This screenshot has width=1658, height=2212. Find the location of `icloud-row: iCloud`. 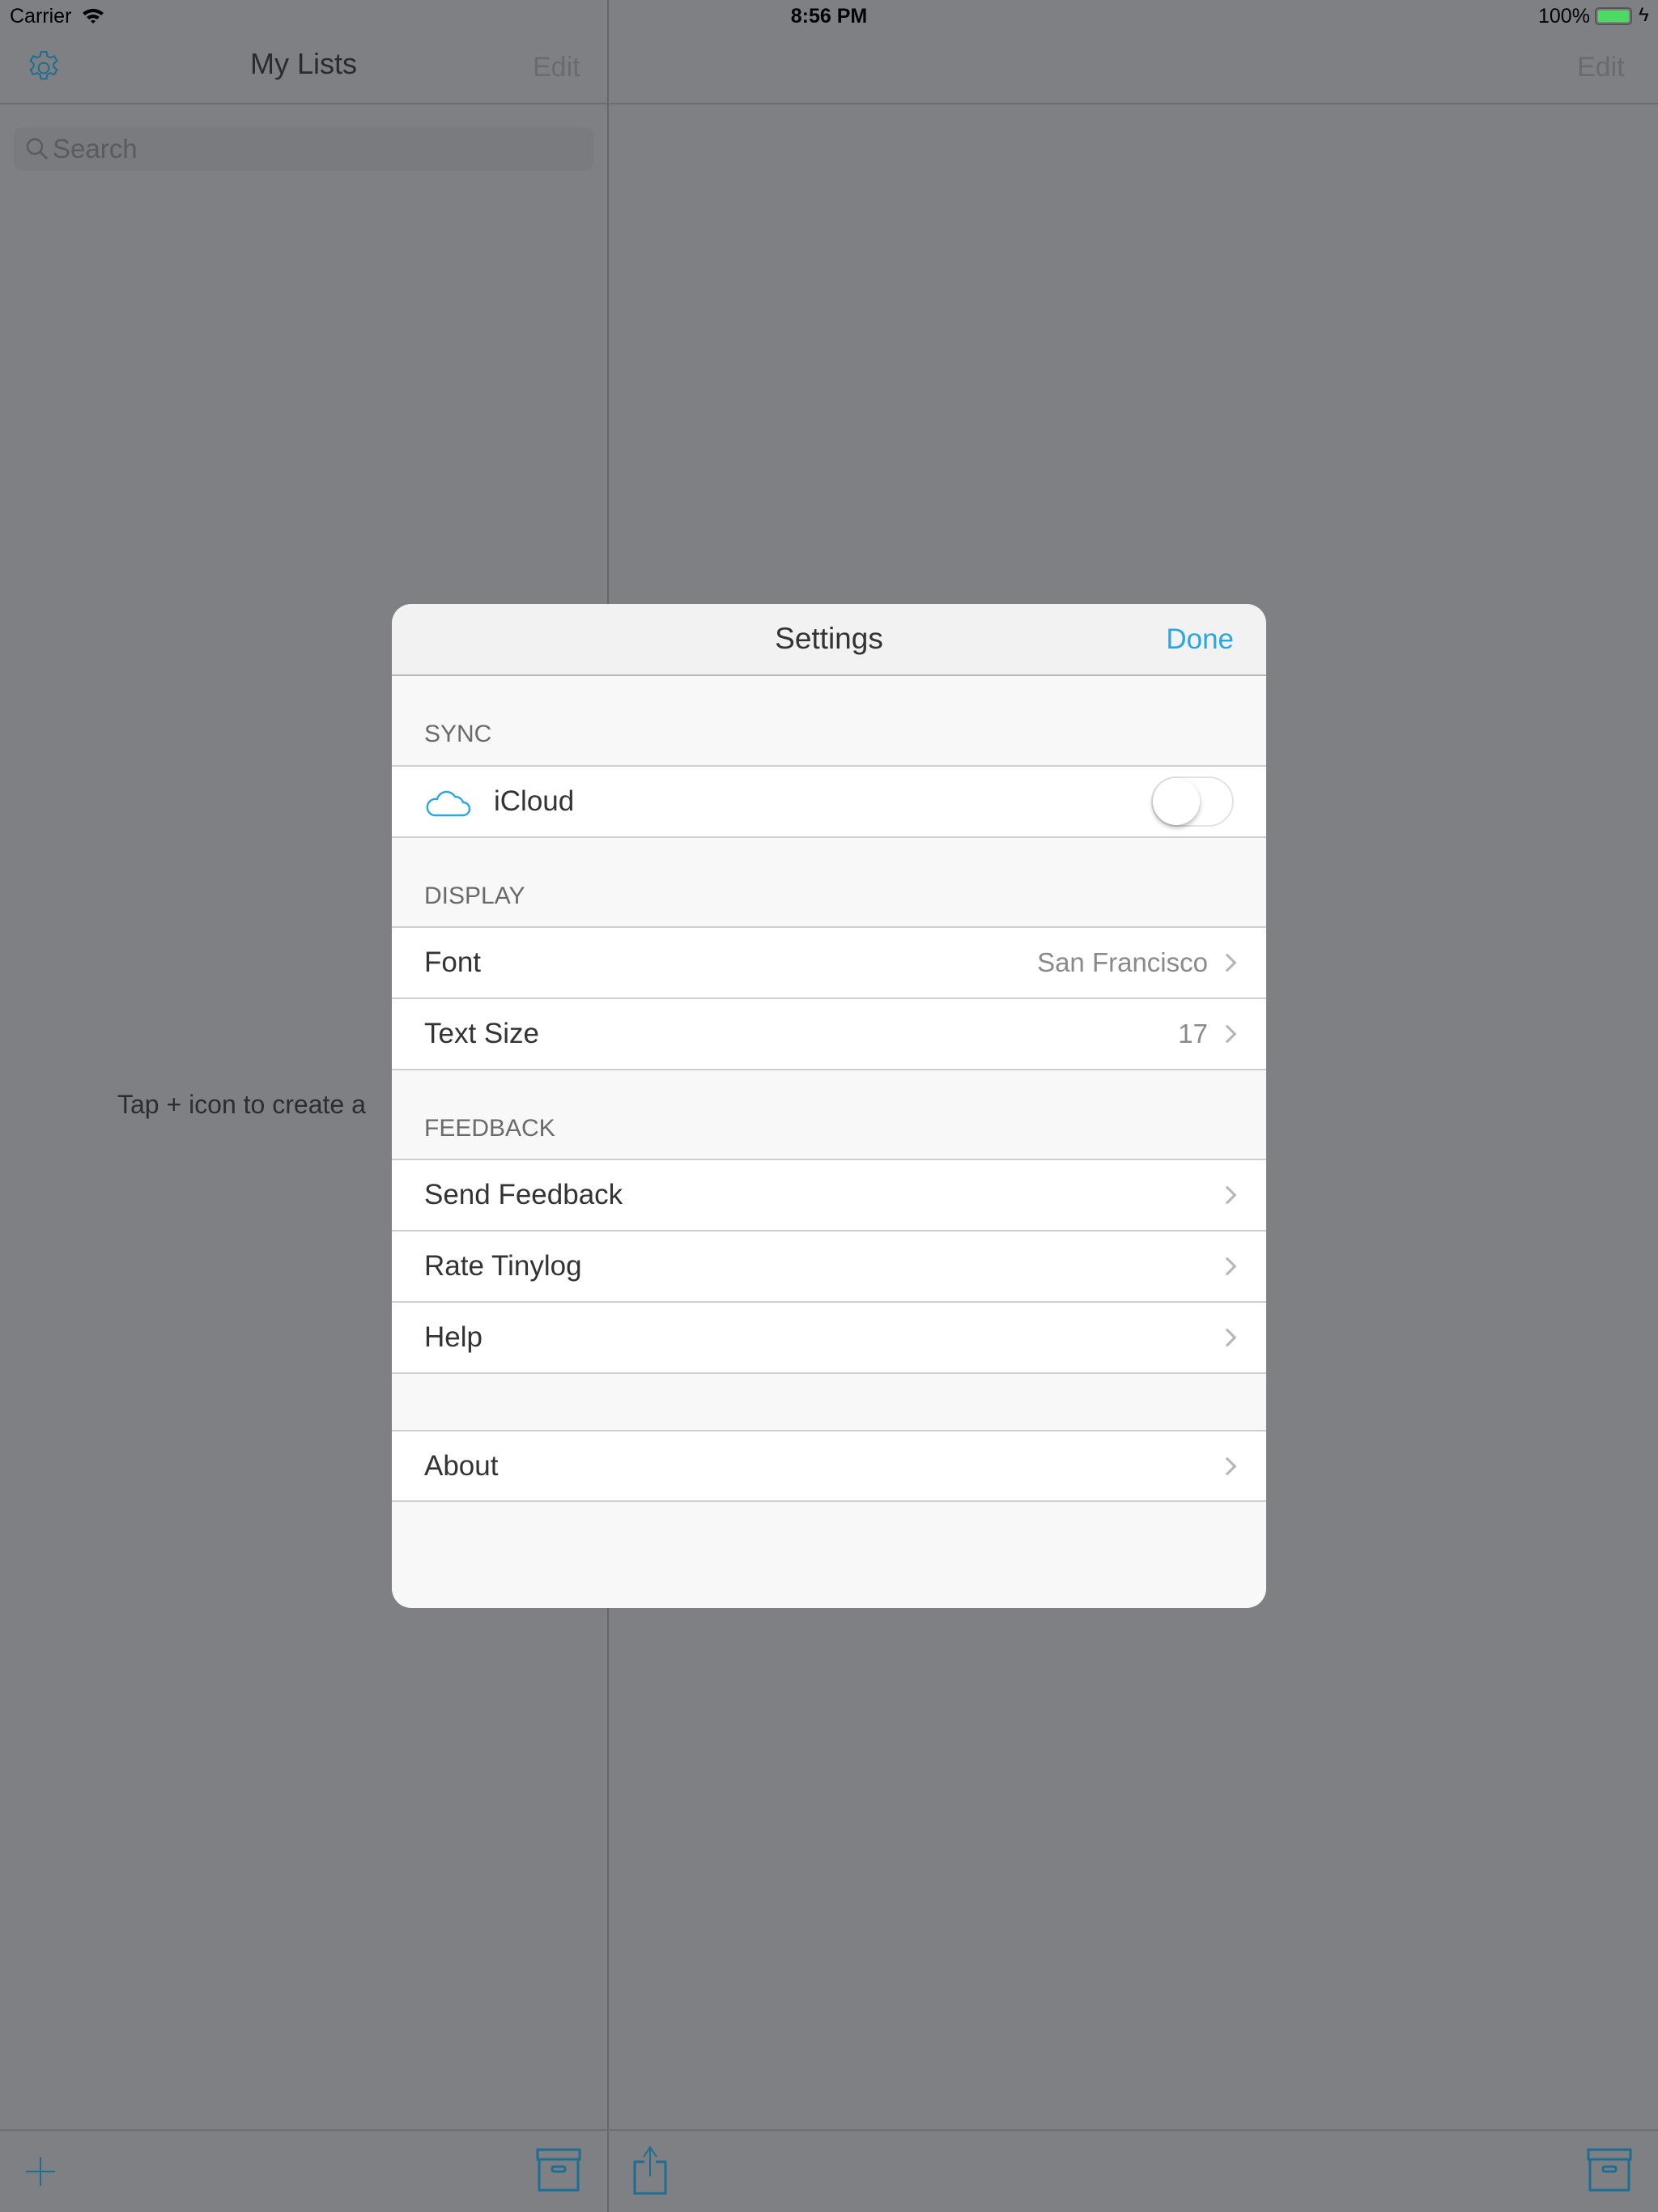

icloud-row: iCloud is located at coordinates (829, 800).